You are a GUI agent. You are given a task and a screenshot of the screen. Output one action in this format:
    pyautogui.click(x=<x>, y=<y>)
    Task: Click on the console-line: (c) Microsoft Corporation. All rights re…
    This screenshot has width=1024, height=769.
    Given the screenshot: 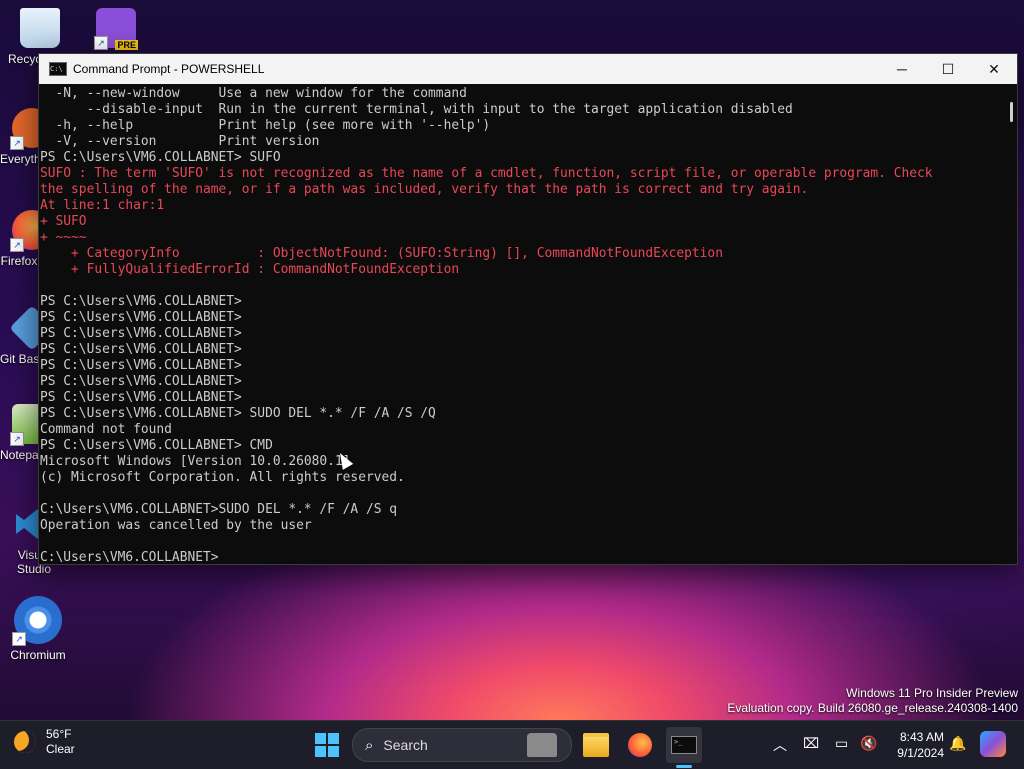 What is the action you would take?
    pyautogui.click(x=222, y=477)
    